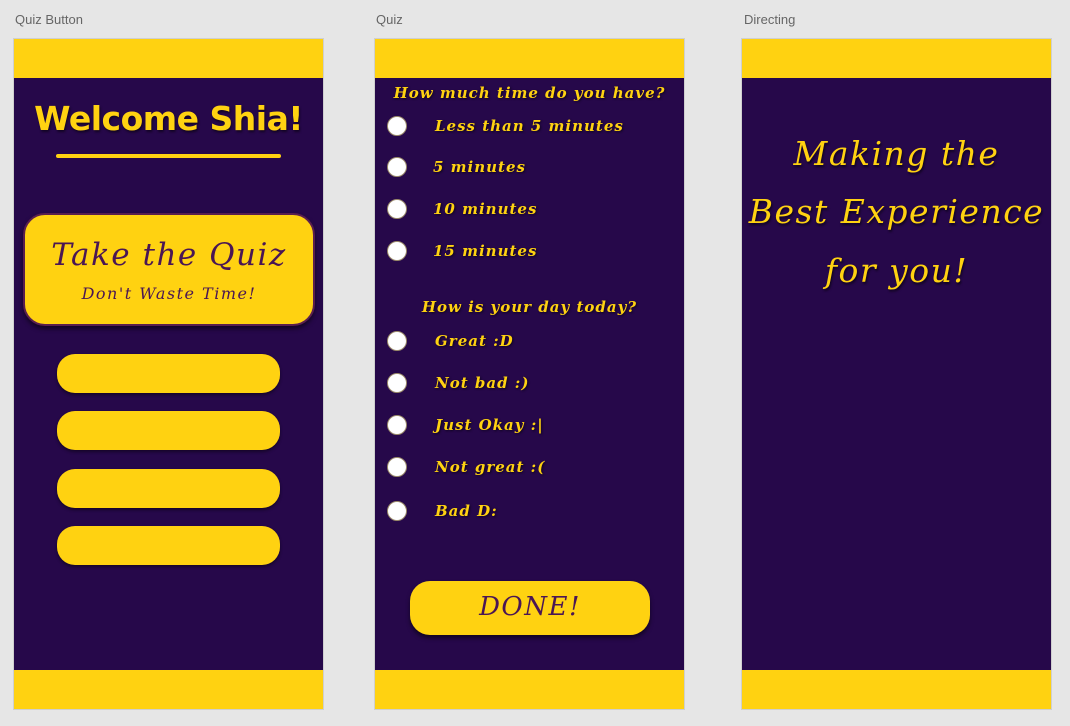  I want to click on option-time-15: 15 minutes, so click(529, 253).